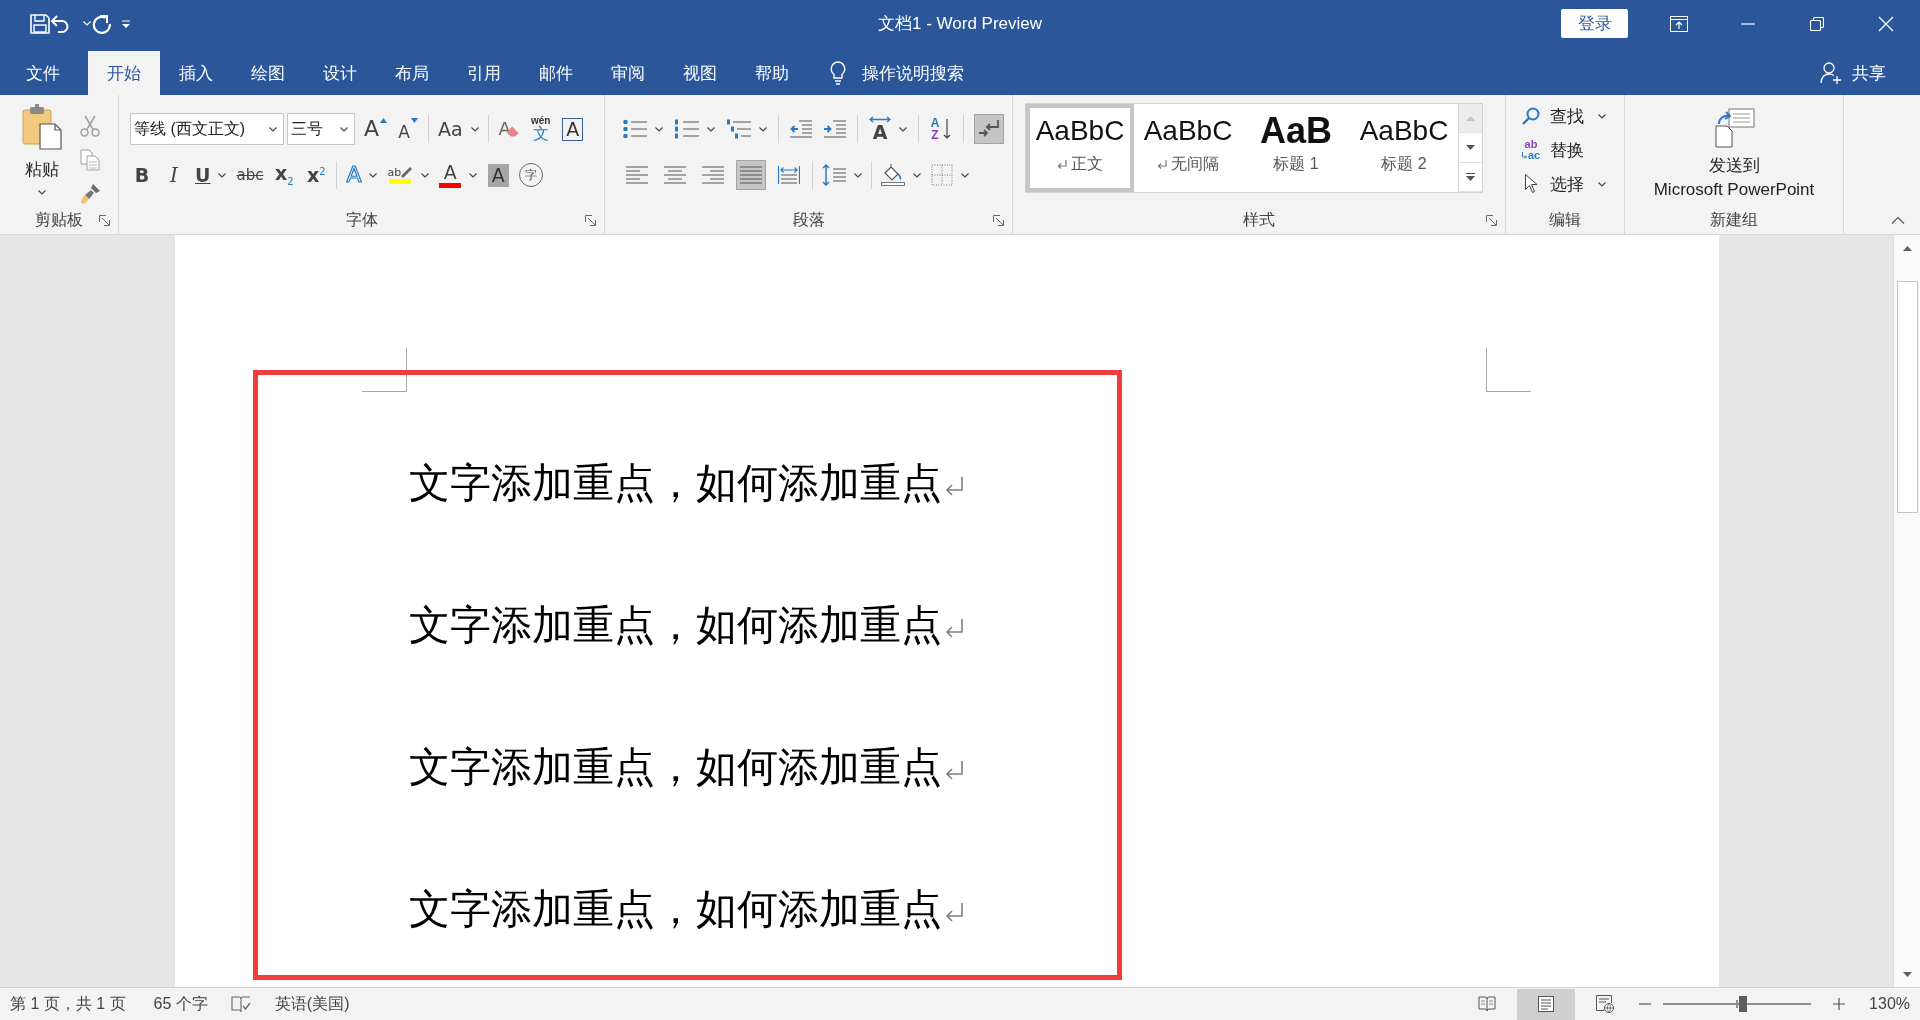  I want to click on font-size-field: 三号, so click(321, 129).